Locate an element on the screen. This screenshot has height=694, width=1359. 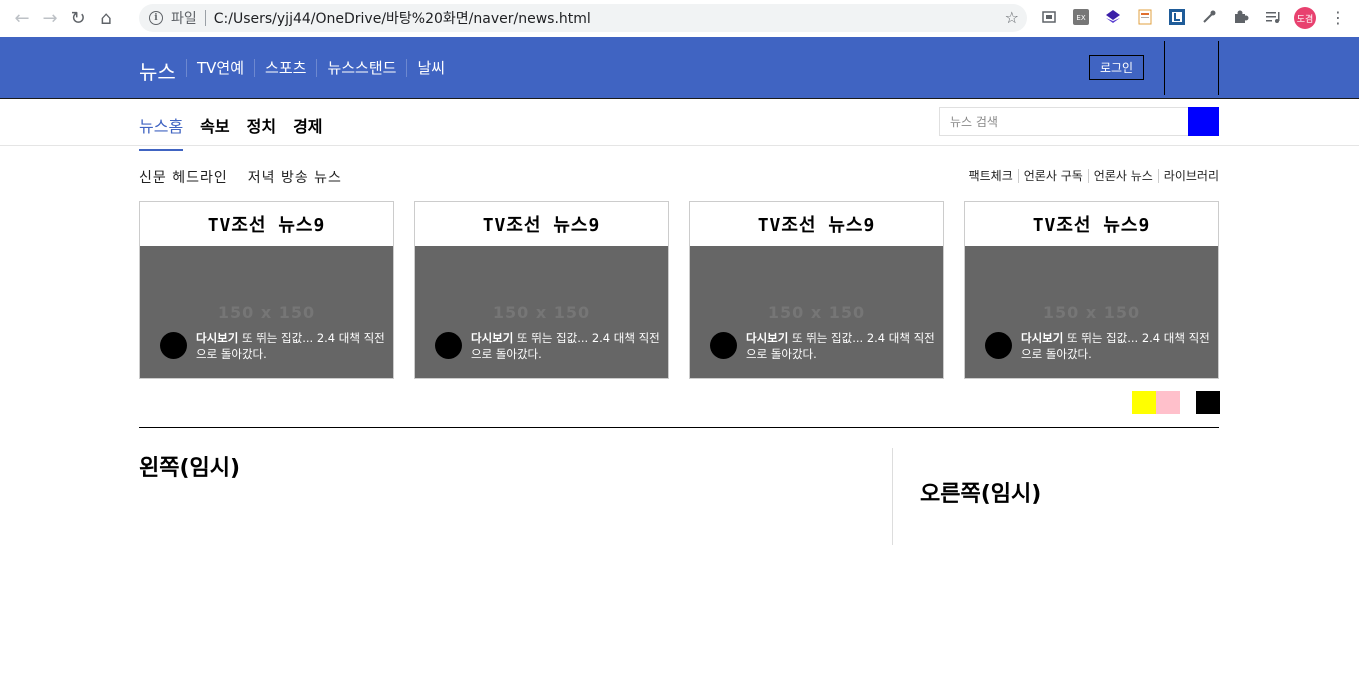
forward-arrow-icon: → is located at coordinates (50, 19).